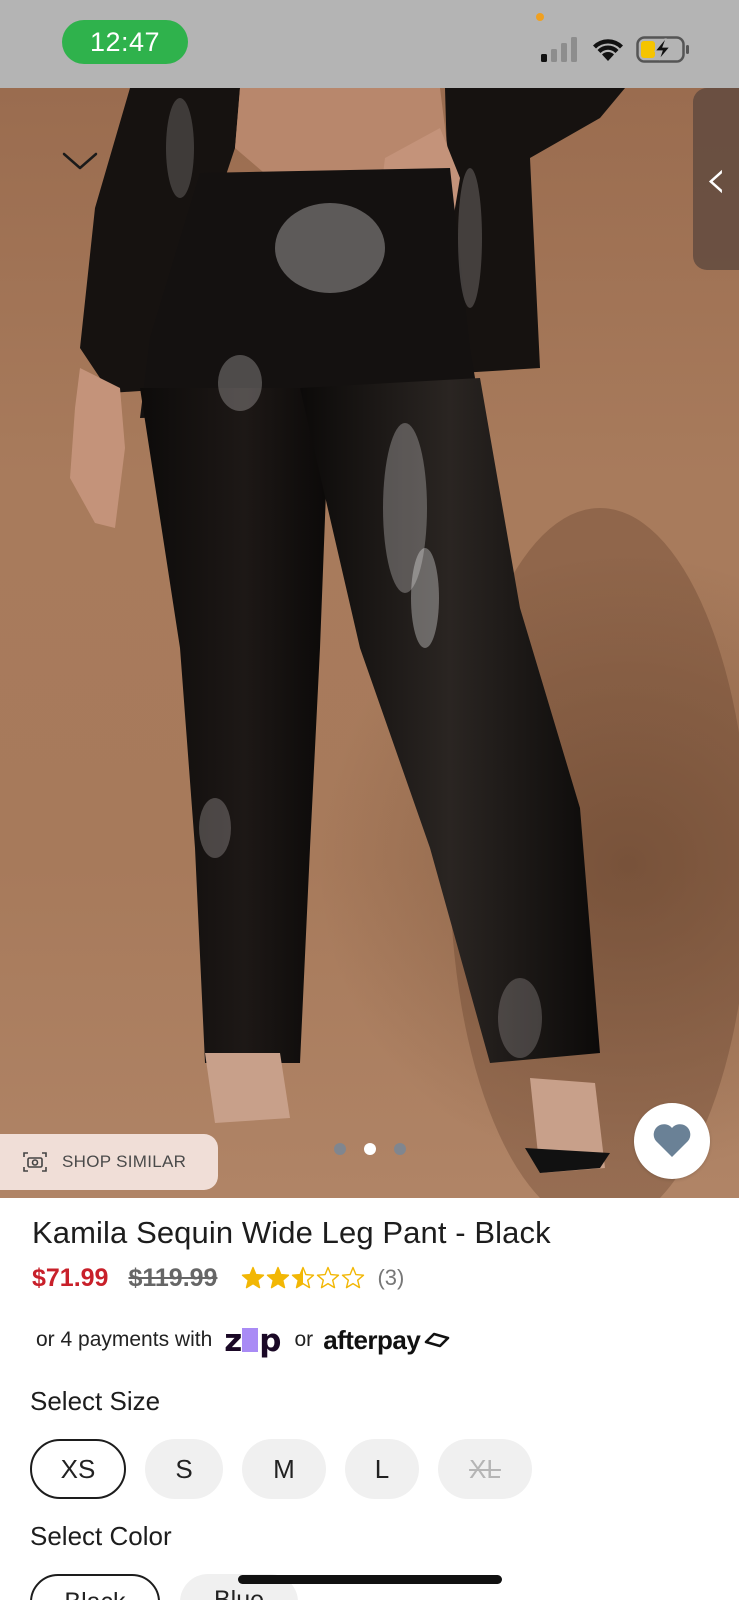 The height and width of the screenshot is (1600, 739). I want to click on price-row: $71.99 $119.99 (3), so click(218, 1278).